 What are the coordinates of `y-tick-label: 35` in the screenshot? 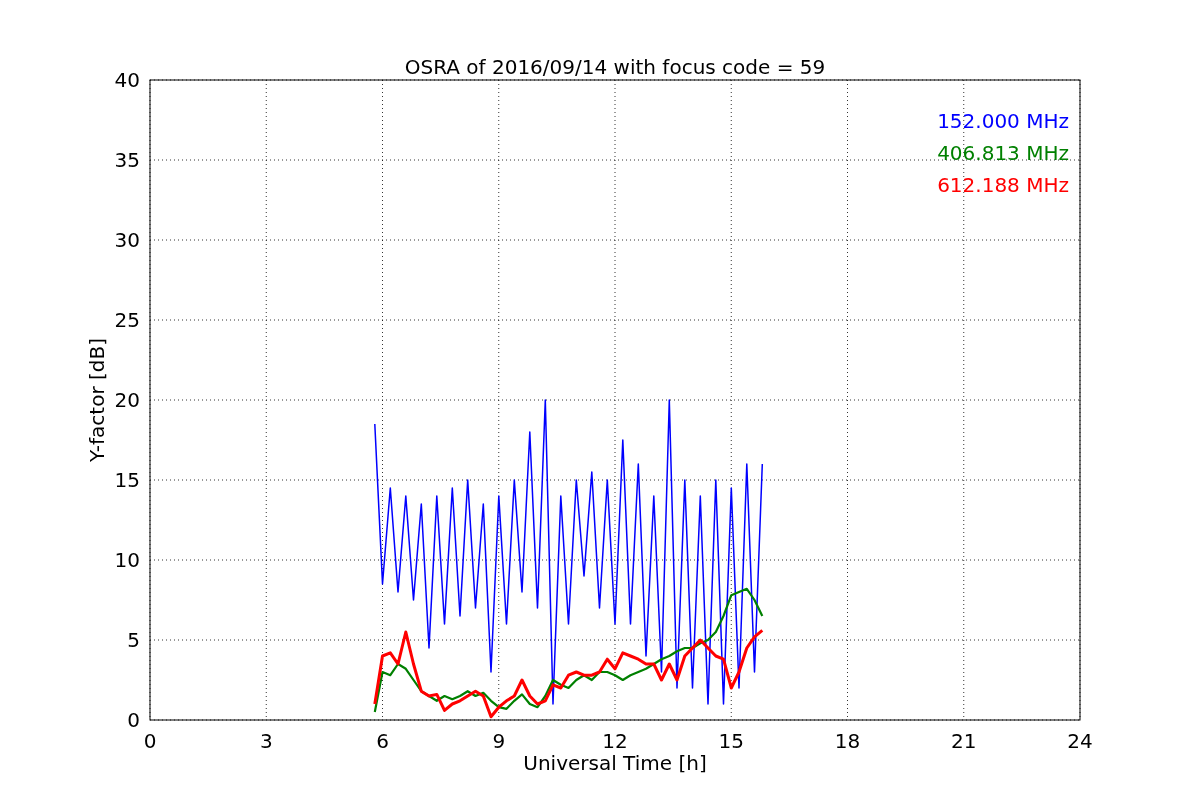 It's located at (127, 160).